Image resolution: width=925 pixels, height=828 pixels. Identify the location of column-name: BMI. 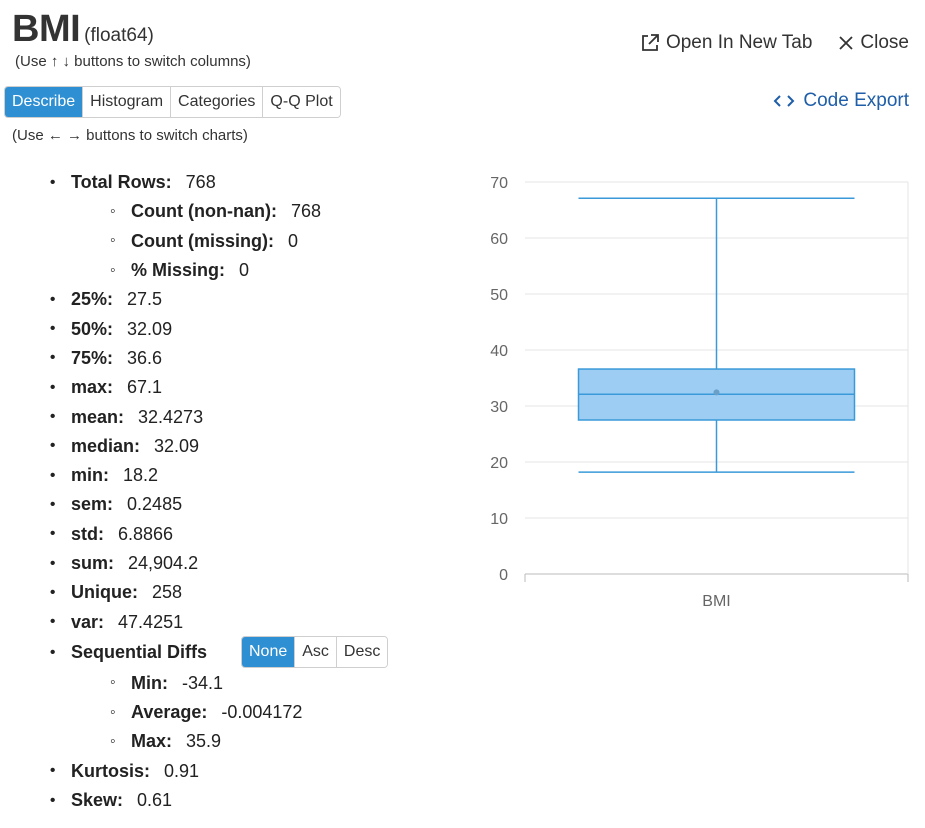
(46, 29).